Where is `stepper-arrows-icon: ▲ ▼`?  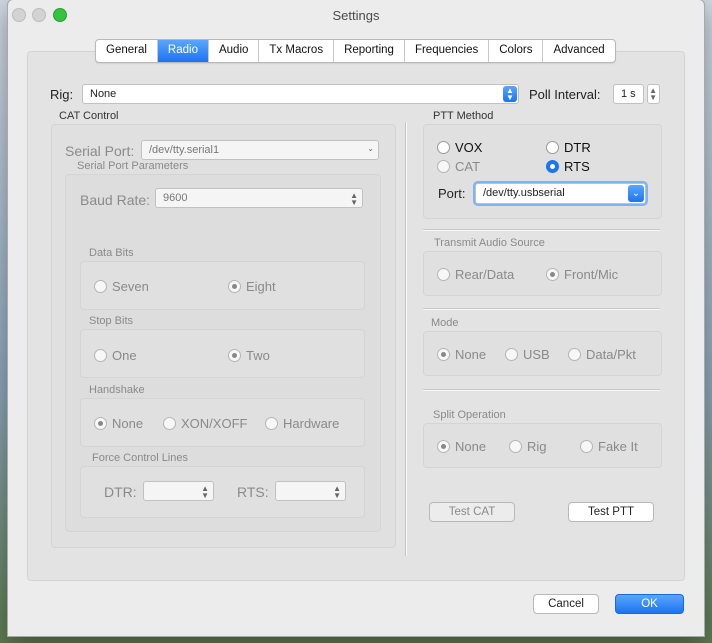
stepper-arrows-icon: ▲ ▼ is located at coordinates (653, 94).